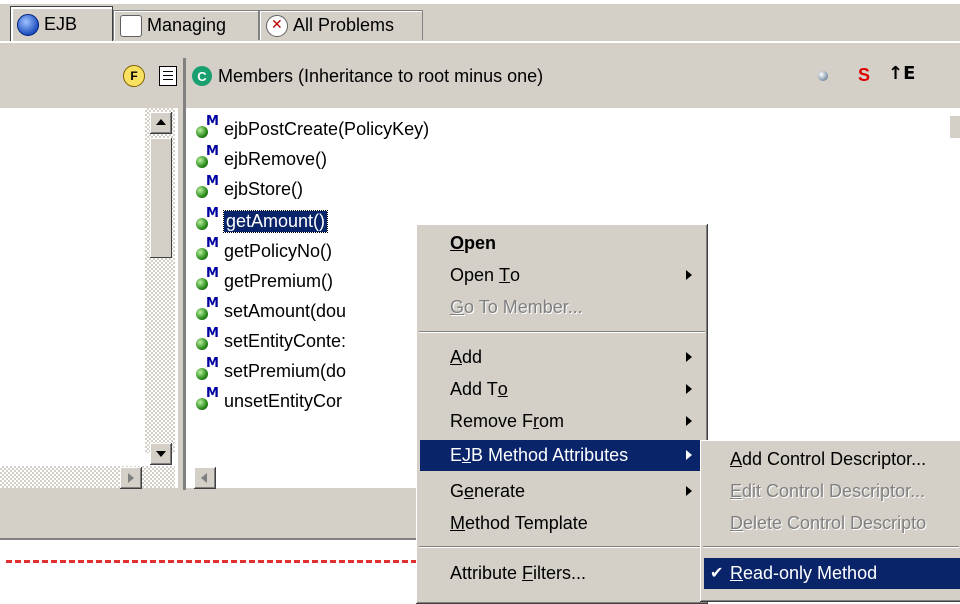  I want to click on submenu-separator, so click(831, 547).